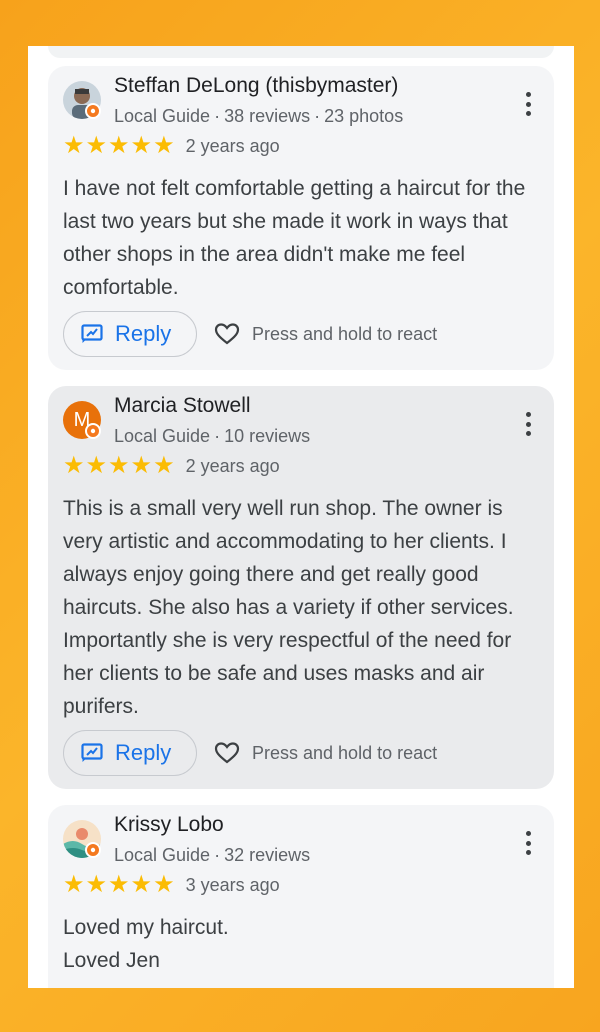 The width and height of the screenshot is (600, 1032). What do you see at coordinates (212, 436) in the screenshot?
I see `reviewer-meta: Local Guide · 10 reviews` at bounding box center [212, 436].